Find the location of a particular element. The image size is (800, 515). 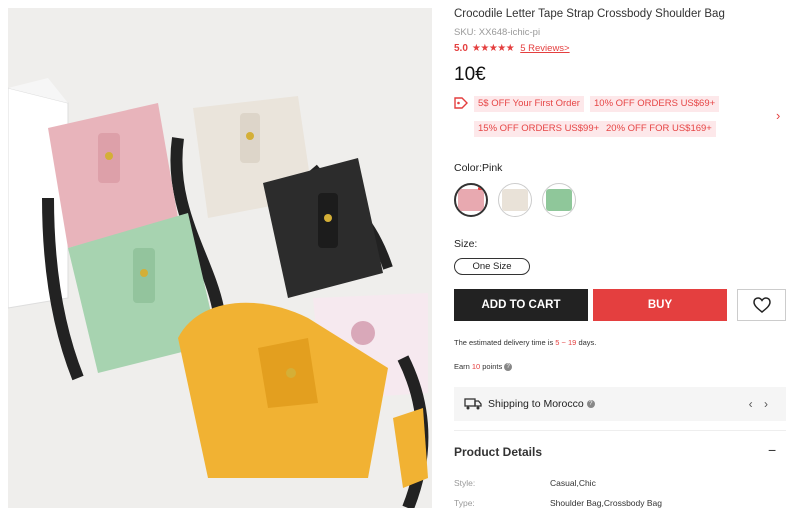

color-swatch-pink is located at coordinates (471, 200).